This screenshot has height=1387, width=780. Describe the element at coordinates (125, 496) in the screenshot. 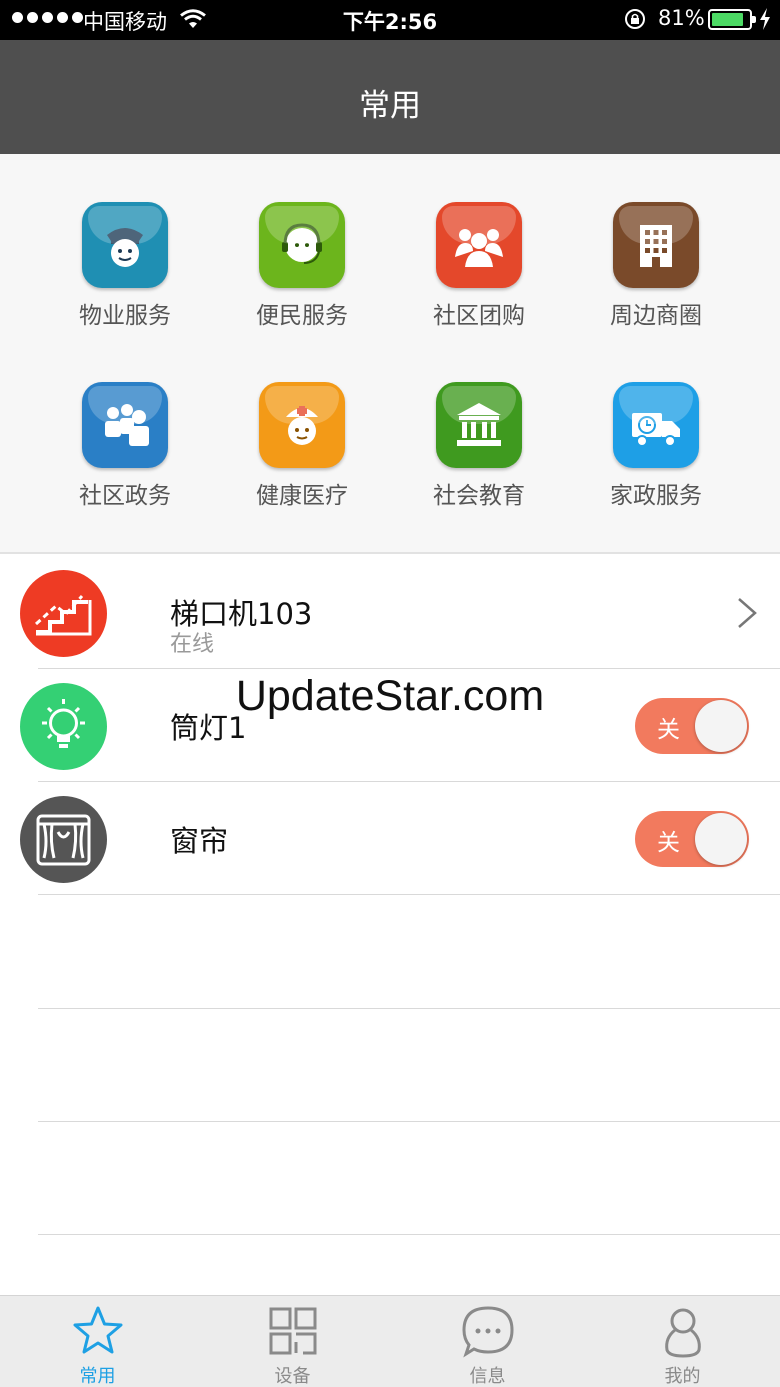

I see `service-label: 社区政务` at that location.